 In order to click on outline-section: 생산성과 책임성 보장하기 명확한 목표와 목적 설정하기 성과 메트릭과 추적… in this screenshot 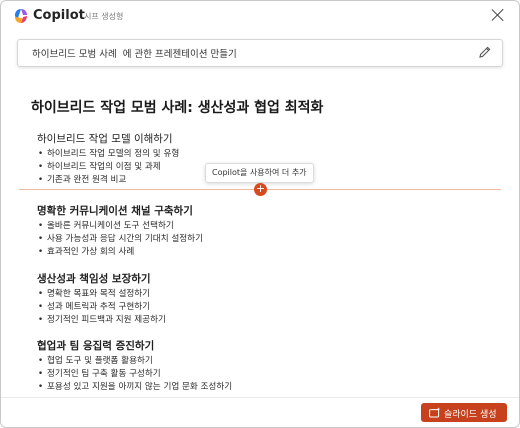, I will do `click(257, 299)`.